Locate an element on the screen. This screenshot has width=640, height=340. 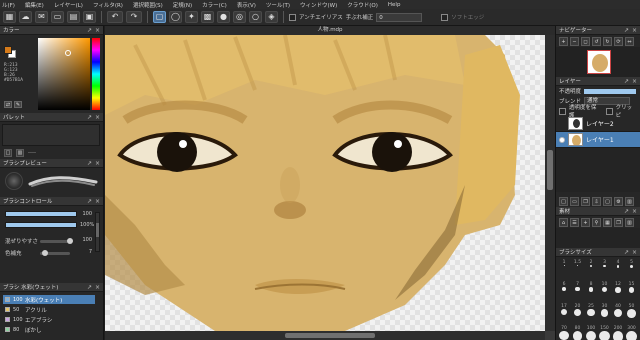
brush-list-item: 50 アクリル is located at coordinates (49, 309).